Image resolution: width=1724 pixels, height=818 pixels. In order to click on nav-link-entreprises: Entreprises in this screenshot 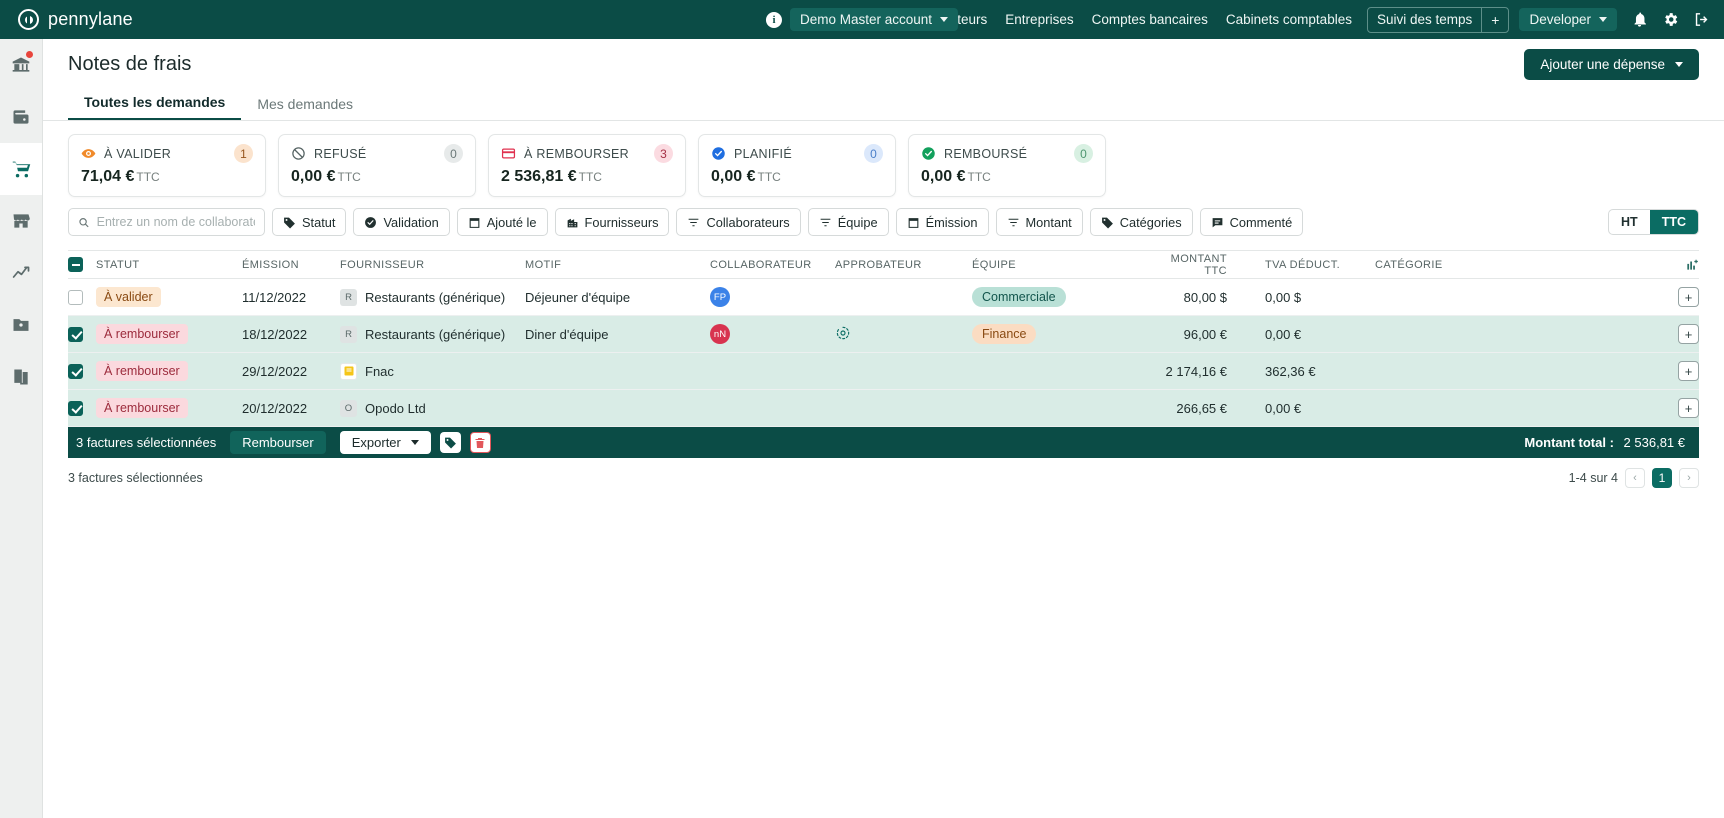, I will do `click(1039, 19)`.